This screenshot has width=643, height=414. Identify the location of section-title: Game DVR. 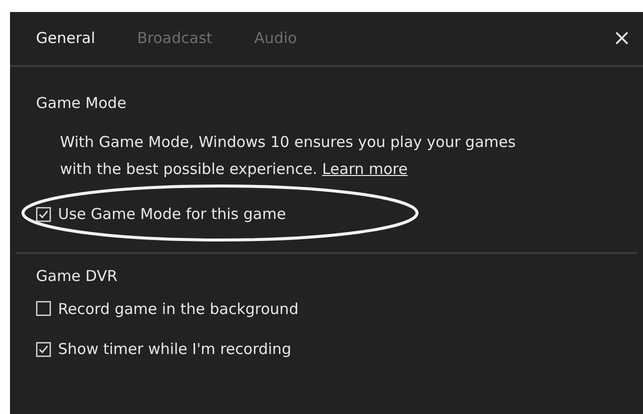
(77, 275).